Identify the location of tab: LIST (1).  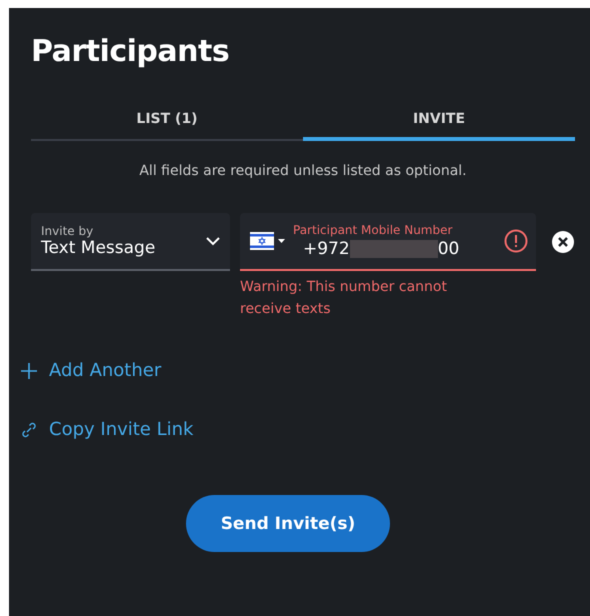
(167, 122).